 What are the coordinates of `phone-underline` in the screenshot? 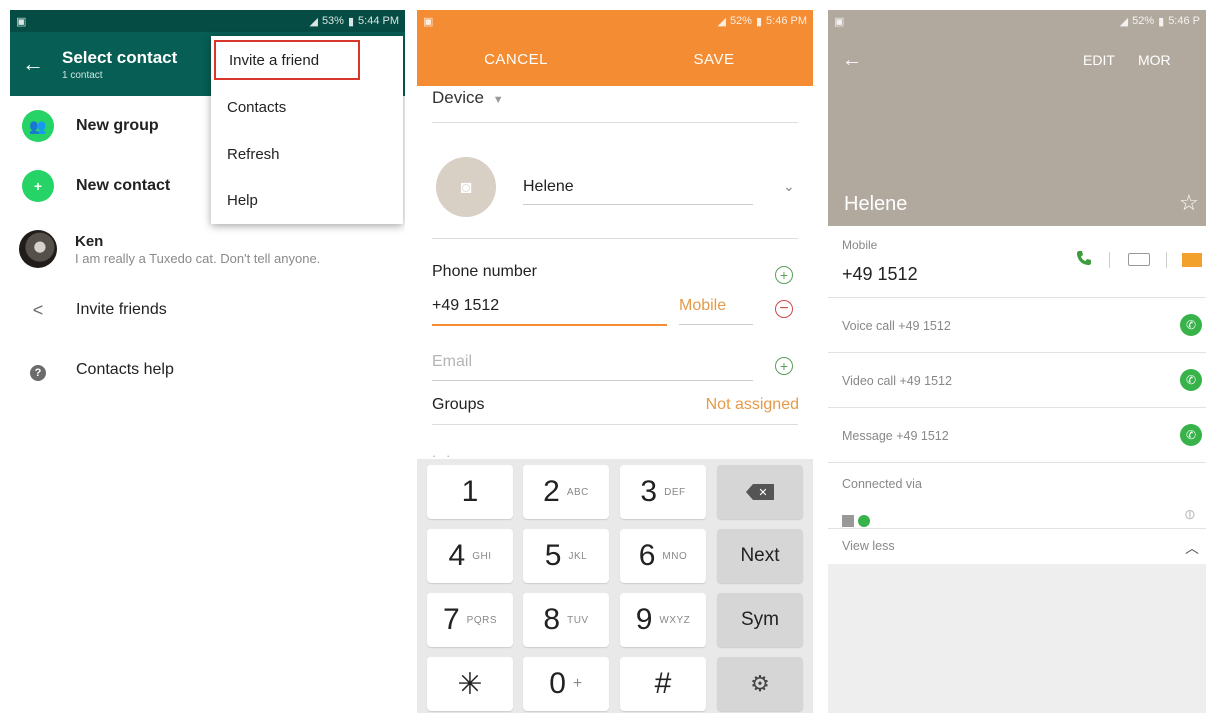 It's located at (549, 325).